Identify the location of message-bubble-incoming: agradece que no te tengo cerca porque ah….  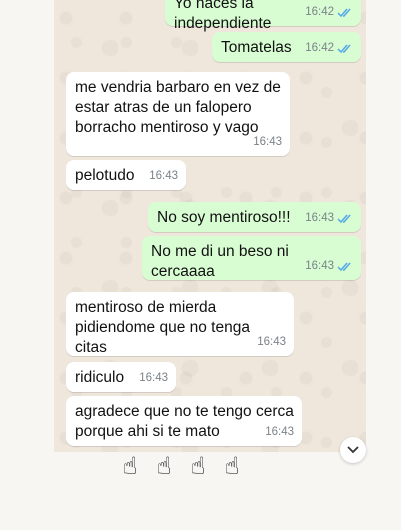
(184, 421).